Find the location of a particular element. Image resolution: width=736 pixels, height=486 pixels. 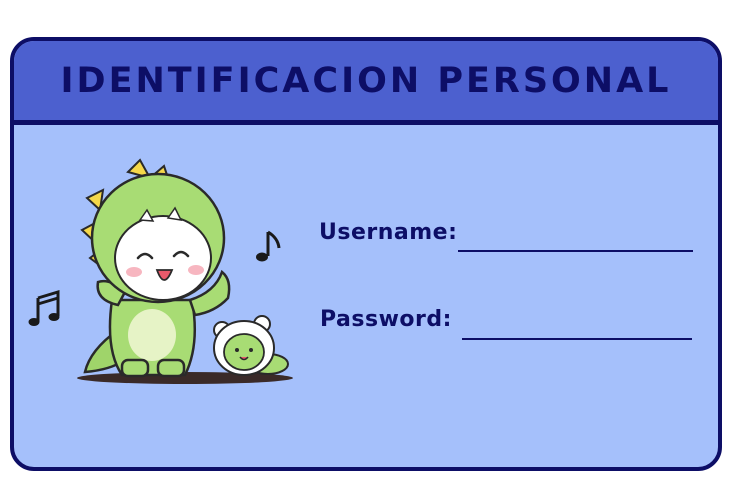

password-field is located at coordinates (577, 339).